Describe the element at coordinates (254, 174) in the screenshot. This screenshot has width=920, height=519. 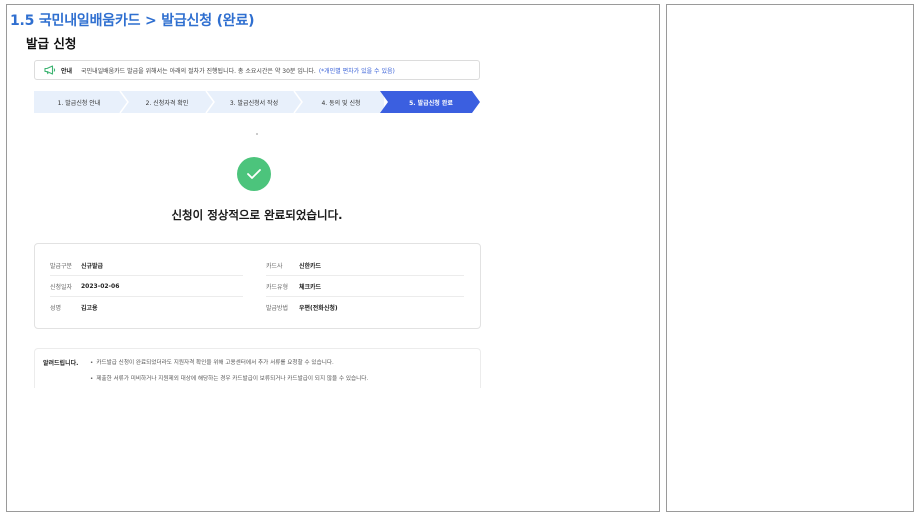
I see `check-icon` at that location.